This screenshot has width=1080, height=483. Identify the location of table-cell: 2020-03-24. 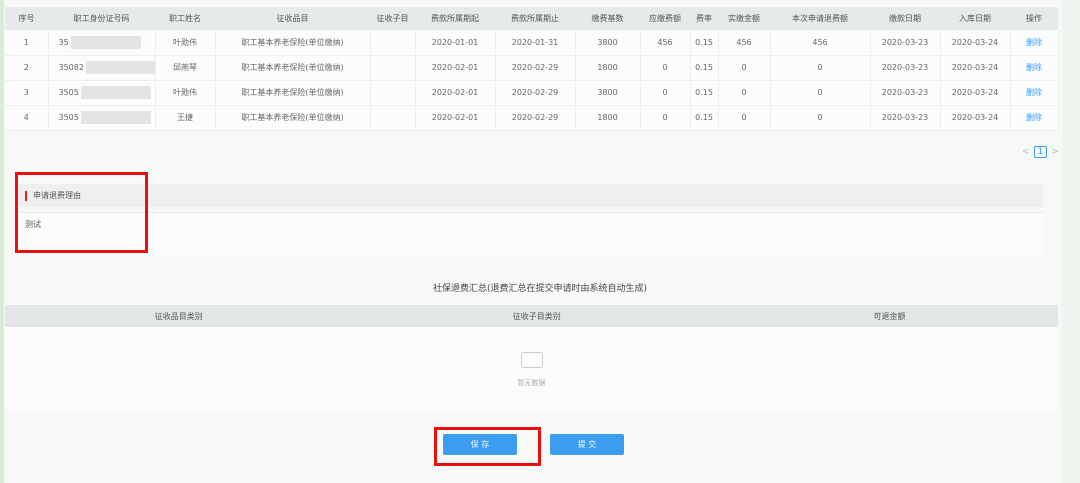
(975, 118).